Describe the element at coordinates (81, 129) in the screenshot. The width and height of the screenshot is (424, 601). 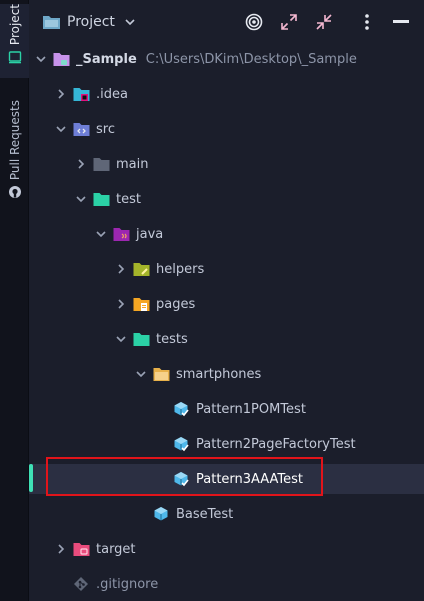
I see `source-folder-icon` at that location.